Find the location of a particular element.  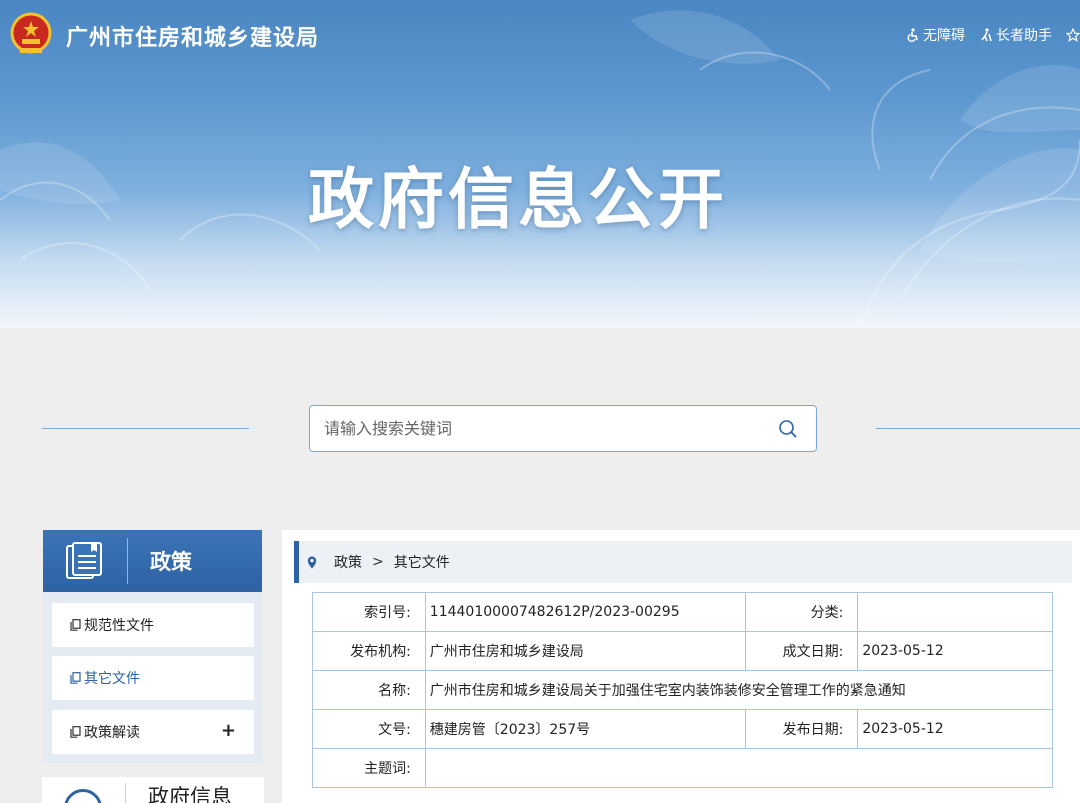

search-icon is located at coordinates (788, 428).